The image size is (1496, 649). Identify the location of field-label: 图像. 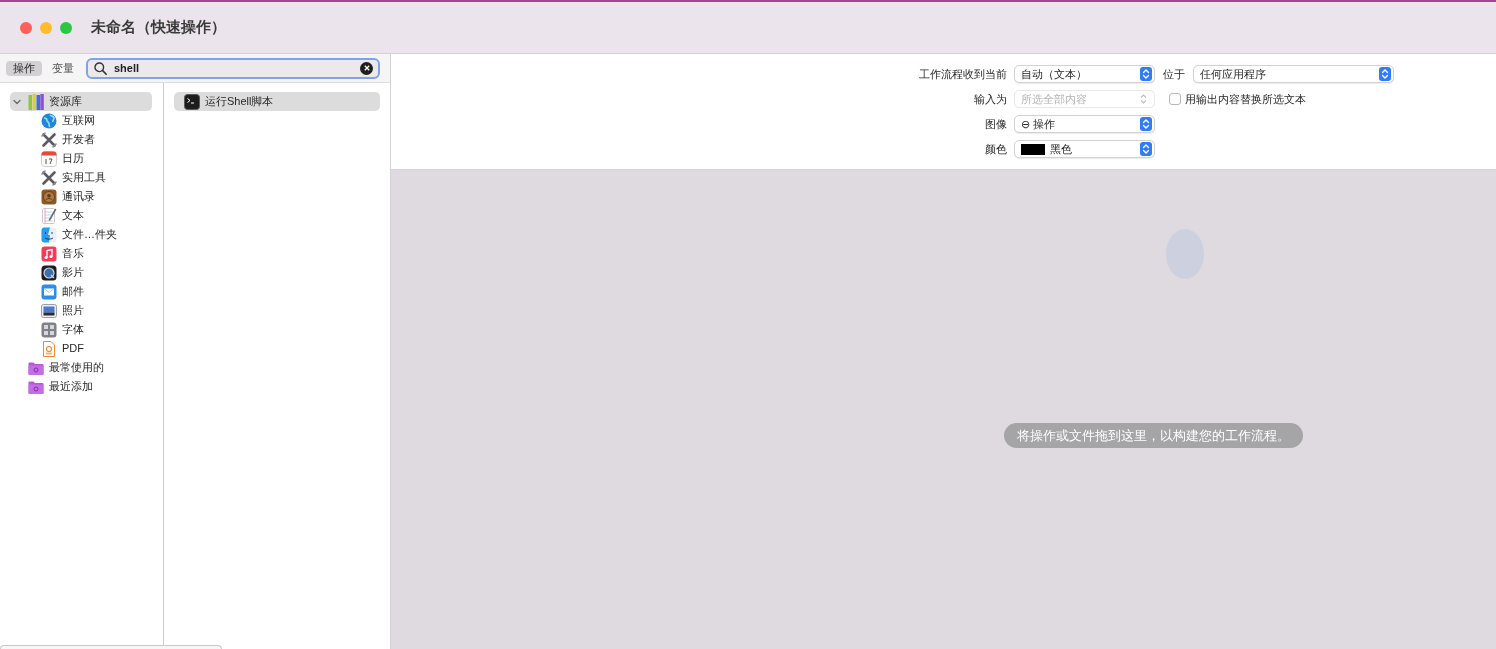
(995, 124).